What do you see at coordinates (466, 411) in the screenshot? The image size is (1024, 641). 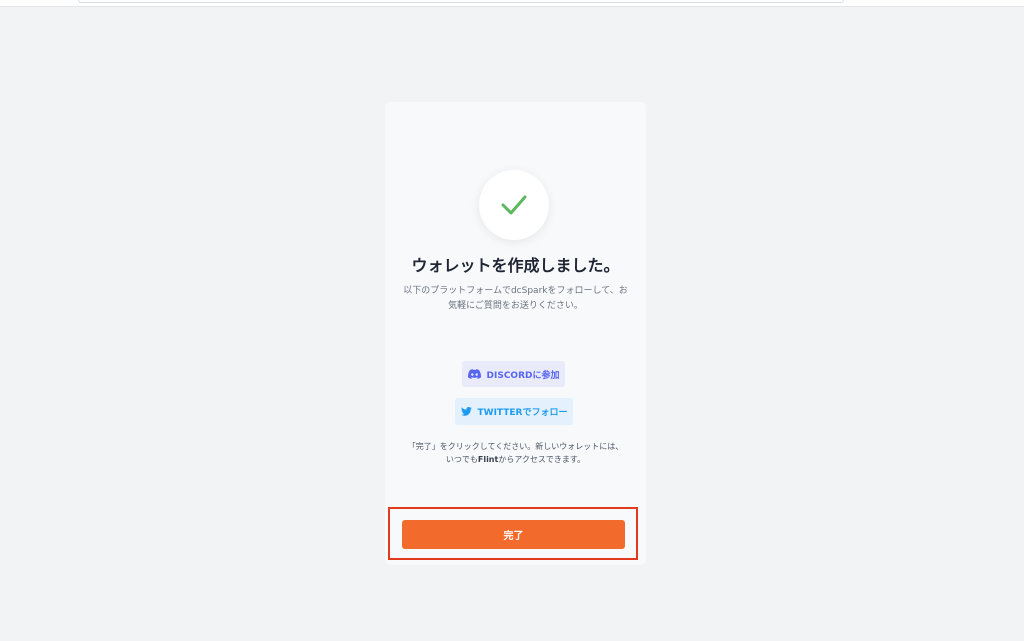 I see `twitter-icon` at bounding box center [466, 411].